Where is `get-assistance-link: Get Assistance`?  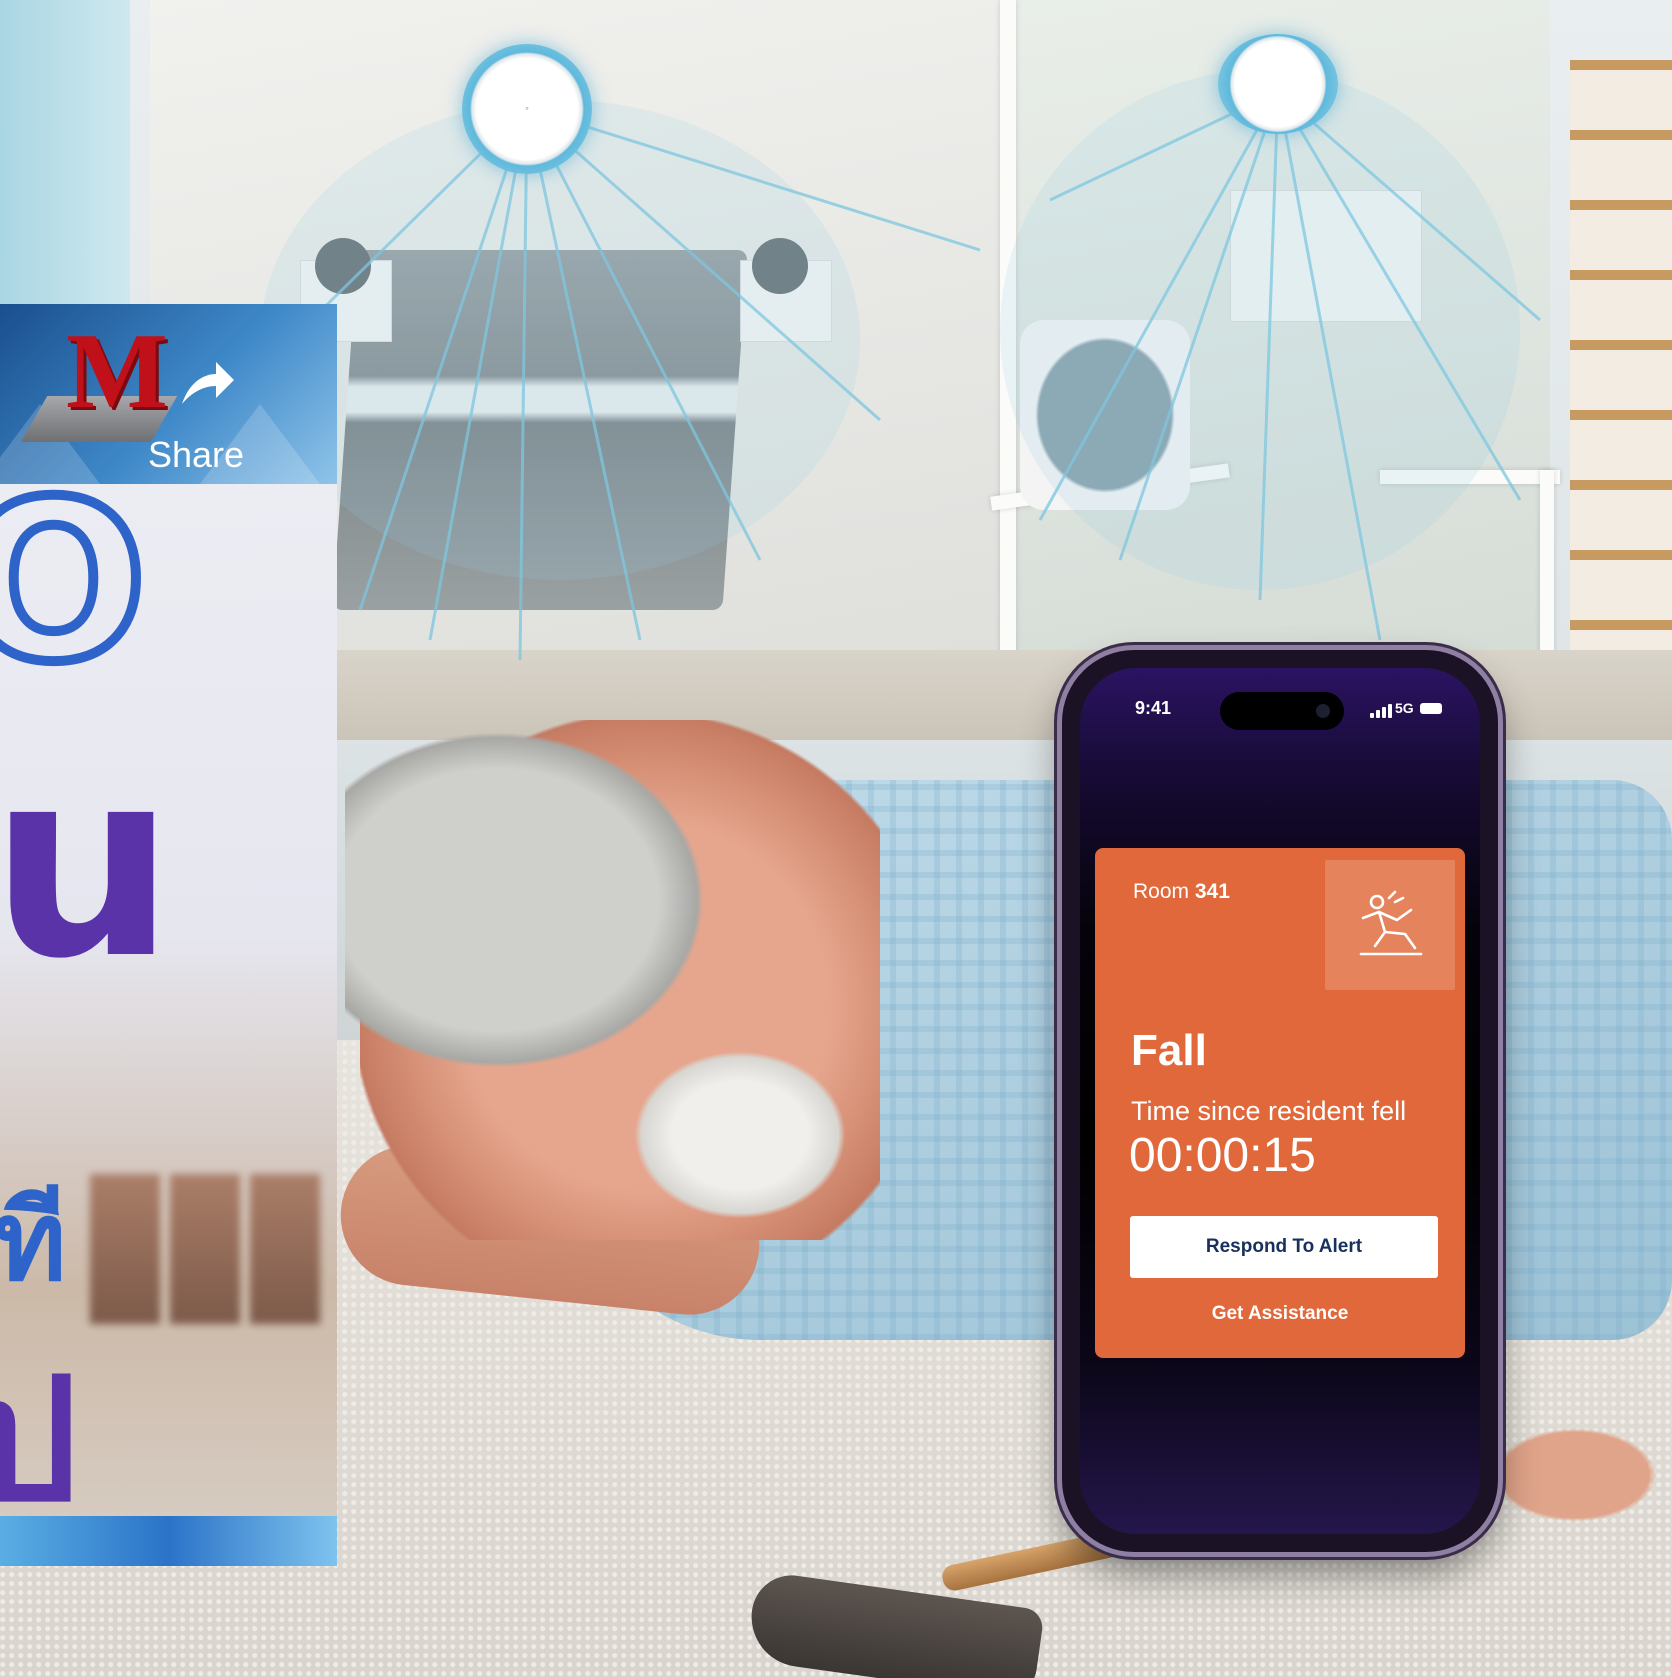 get-assistance-link: Get Assistance is located at coordinates (1280, 1314).